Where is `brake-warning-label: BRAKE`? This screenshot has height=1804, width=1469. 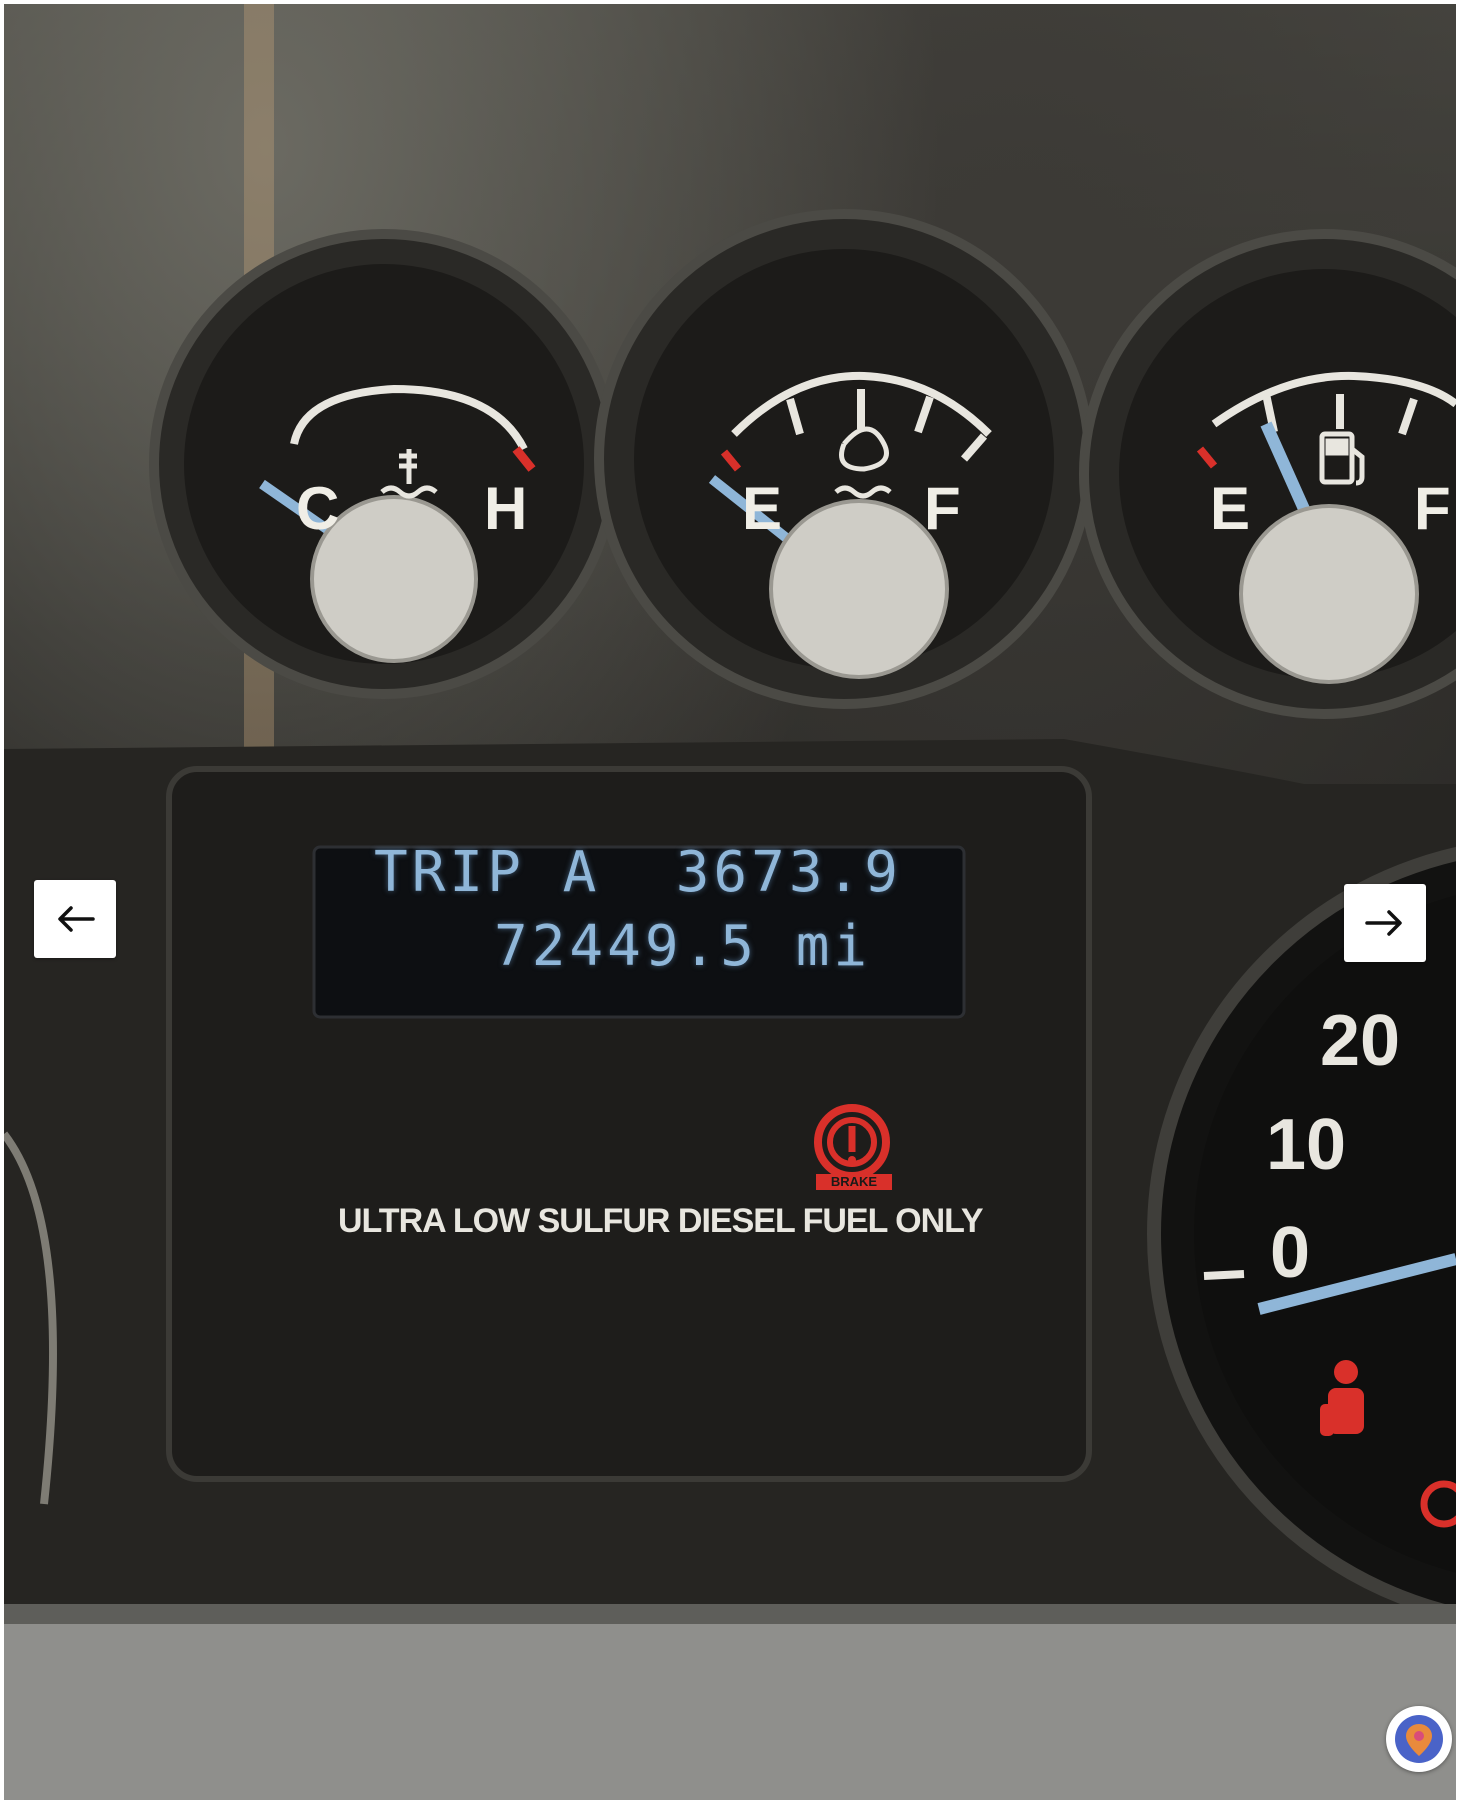
brake-warning-label: BRAKE is located at coordinates (854, 1182).